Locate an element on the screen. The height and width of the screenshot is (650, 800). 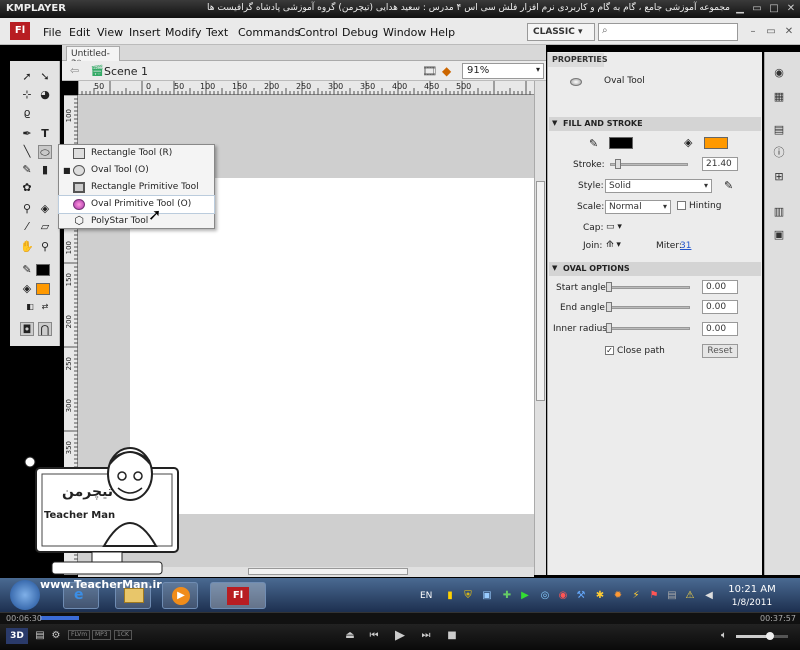
start-angle-thumb is located at coordinates (609, 287).